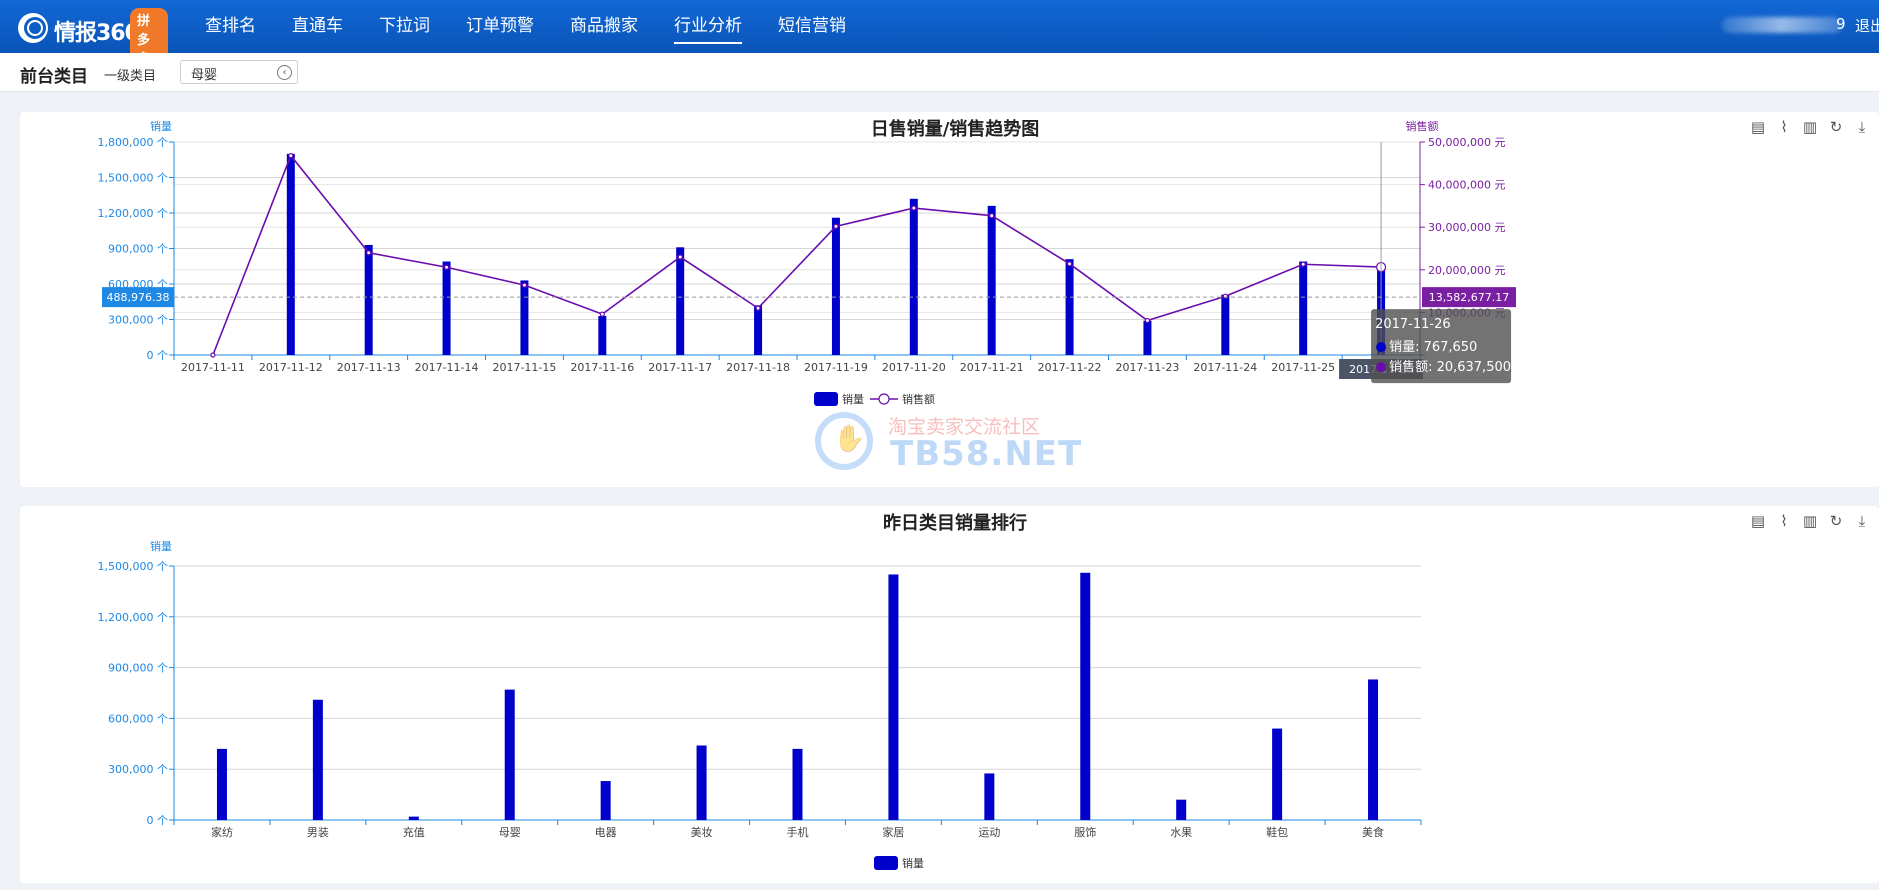 The height and width of the screenshot is (890, 1879). I want to click on x-tick-label: 家纺, so click(222, 832).